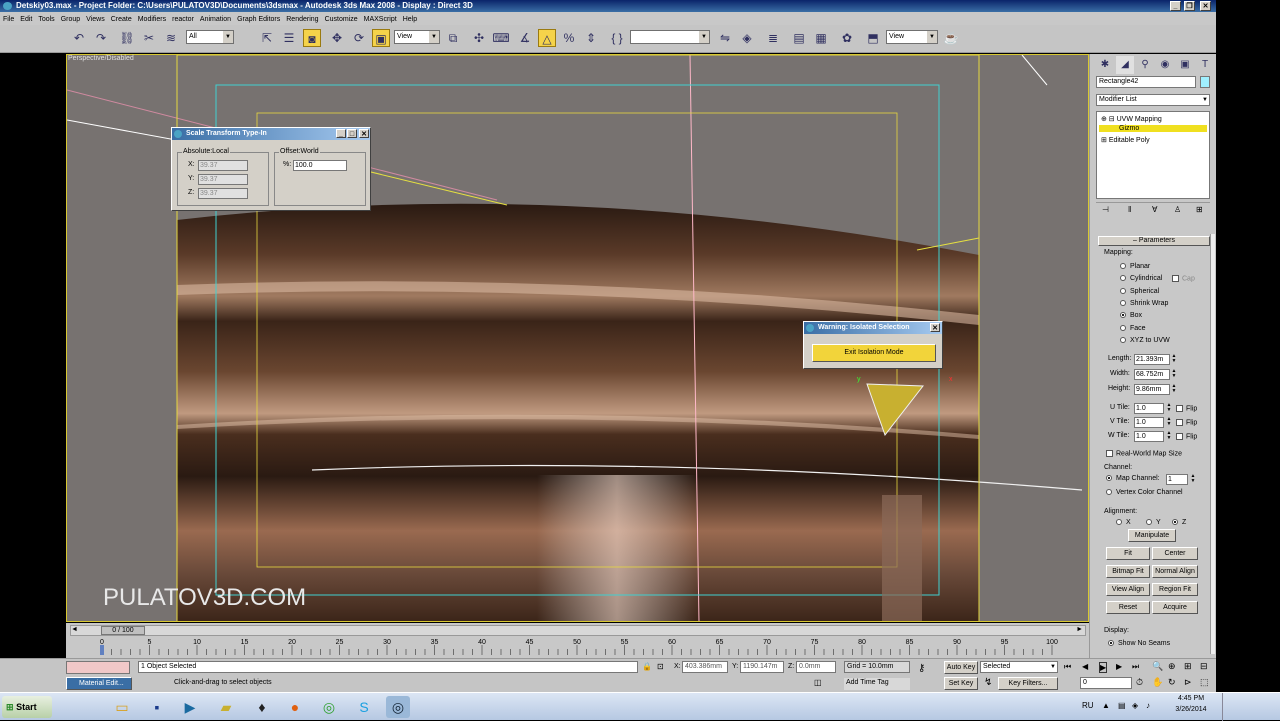  Describe the element at coordinates (410, 19) in the screenshot. I see `menu-help: Help` at that location.